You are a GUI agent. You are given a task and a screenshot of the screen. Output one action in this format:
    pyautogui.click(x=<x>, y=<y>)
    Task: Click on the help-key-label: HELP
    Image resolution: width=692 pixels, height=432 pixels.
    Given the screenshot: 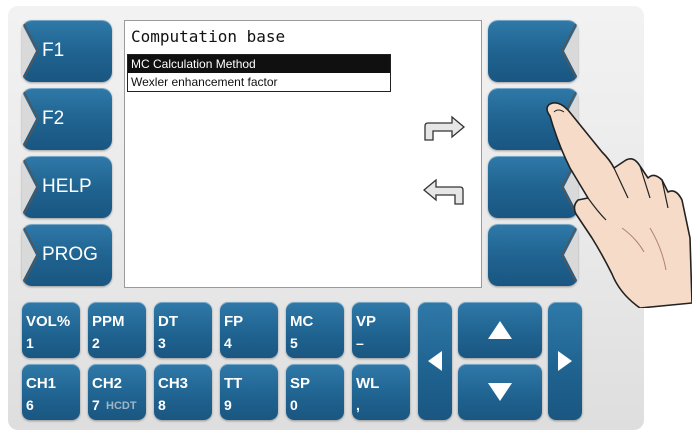 What is the action you would take?
    pyautogui.click(x=67, y=186)
    